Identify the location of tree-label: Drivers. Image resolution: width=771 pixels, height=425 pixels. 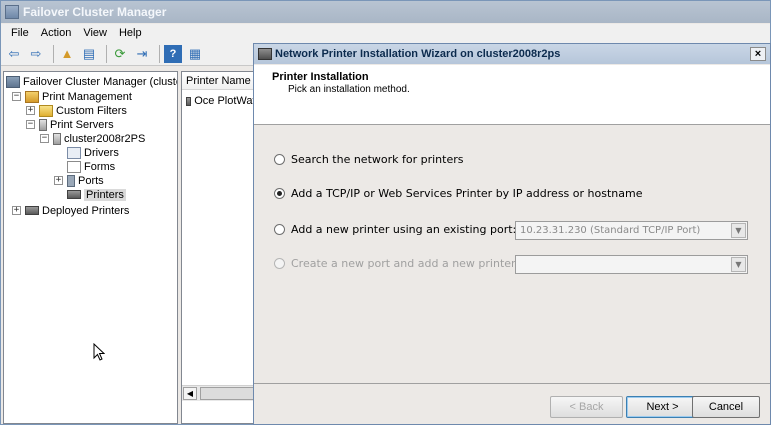
(101, 152).